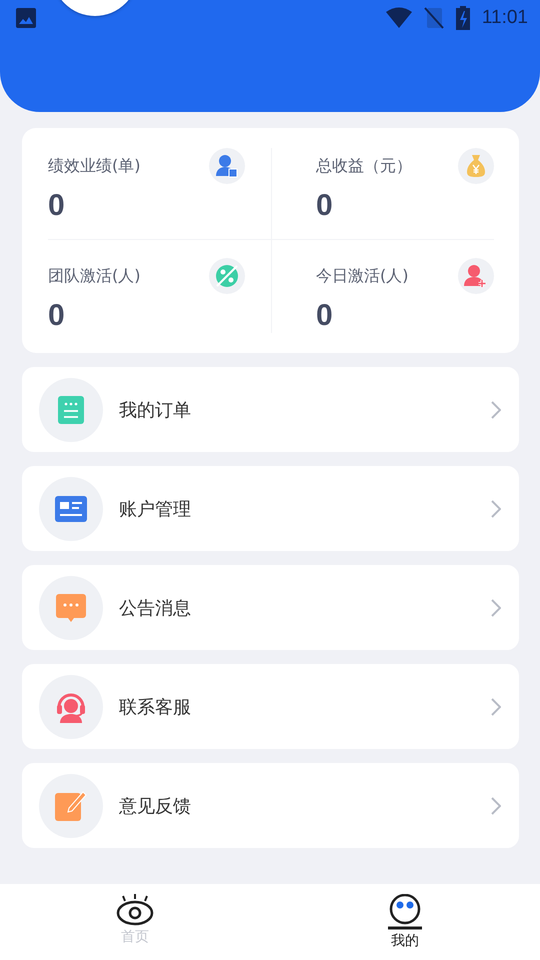 This screenshot has height=960, width=540. What do you see at coordinates (463, 18) in the screenshot?
I see `battery-charging-icon` at bounding box center [463, 18].